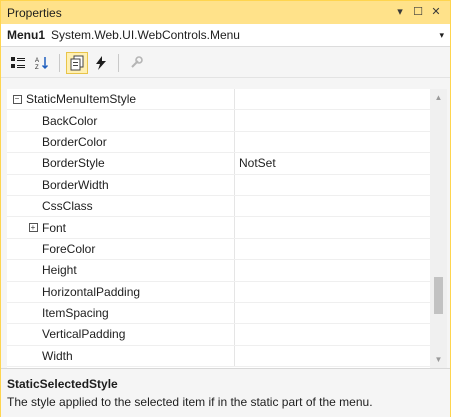  I want to click on expand-icon: +, so click(33, 228).